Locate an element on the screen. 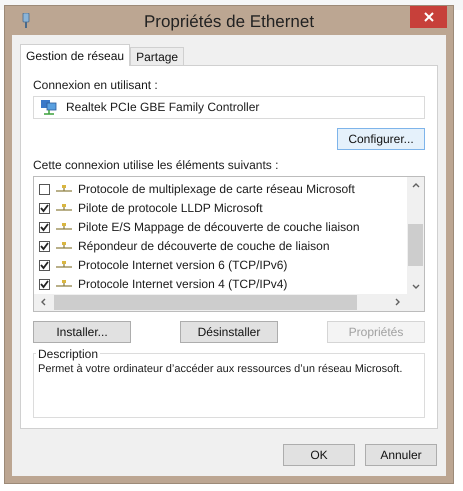 The width and height of the screenshot is (463, 491). network-adapter-icon is located at coordinates (49, 107).